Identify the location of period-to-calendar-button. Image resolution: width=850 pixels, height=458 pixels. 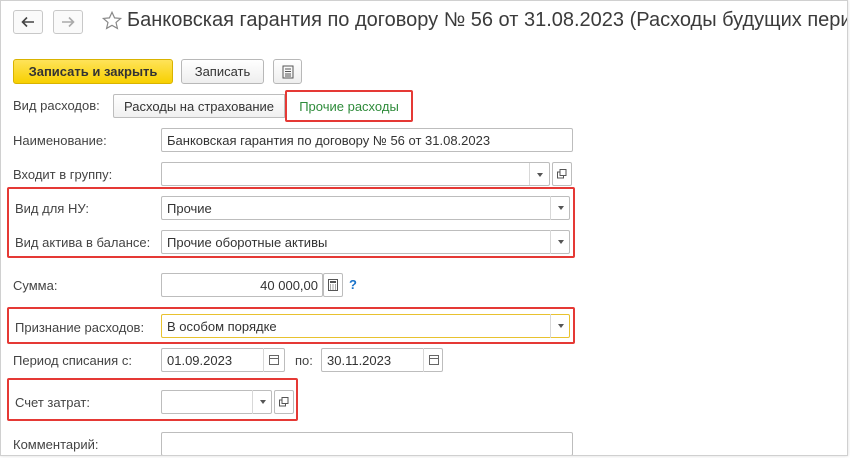
(433, 360).